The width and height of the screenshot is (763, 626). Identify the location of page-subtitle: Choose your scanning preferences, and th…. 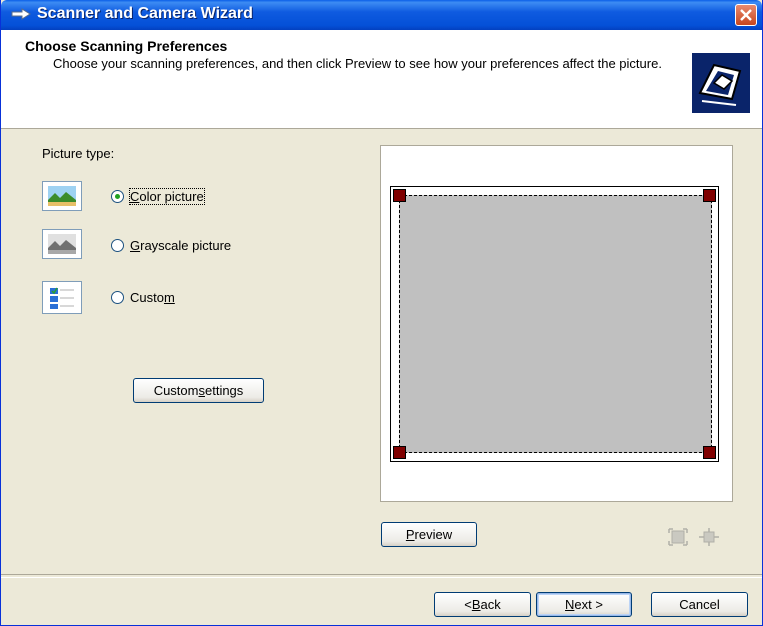
(357, 63).